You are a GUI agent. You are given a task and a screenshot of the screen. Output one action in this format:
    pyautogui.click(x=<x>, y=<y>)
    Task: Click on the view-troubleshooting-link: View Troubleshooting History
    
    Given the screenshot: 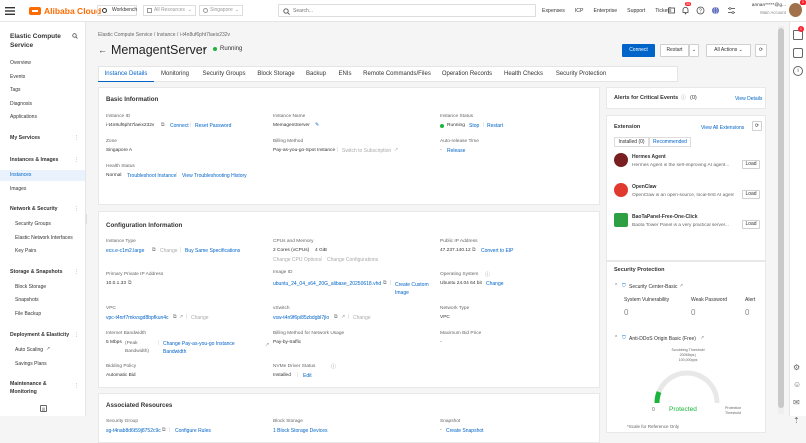 What is the action you would take?
    pyautogui.click(x=214, y=176)
    